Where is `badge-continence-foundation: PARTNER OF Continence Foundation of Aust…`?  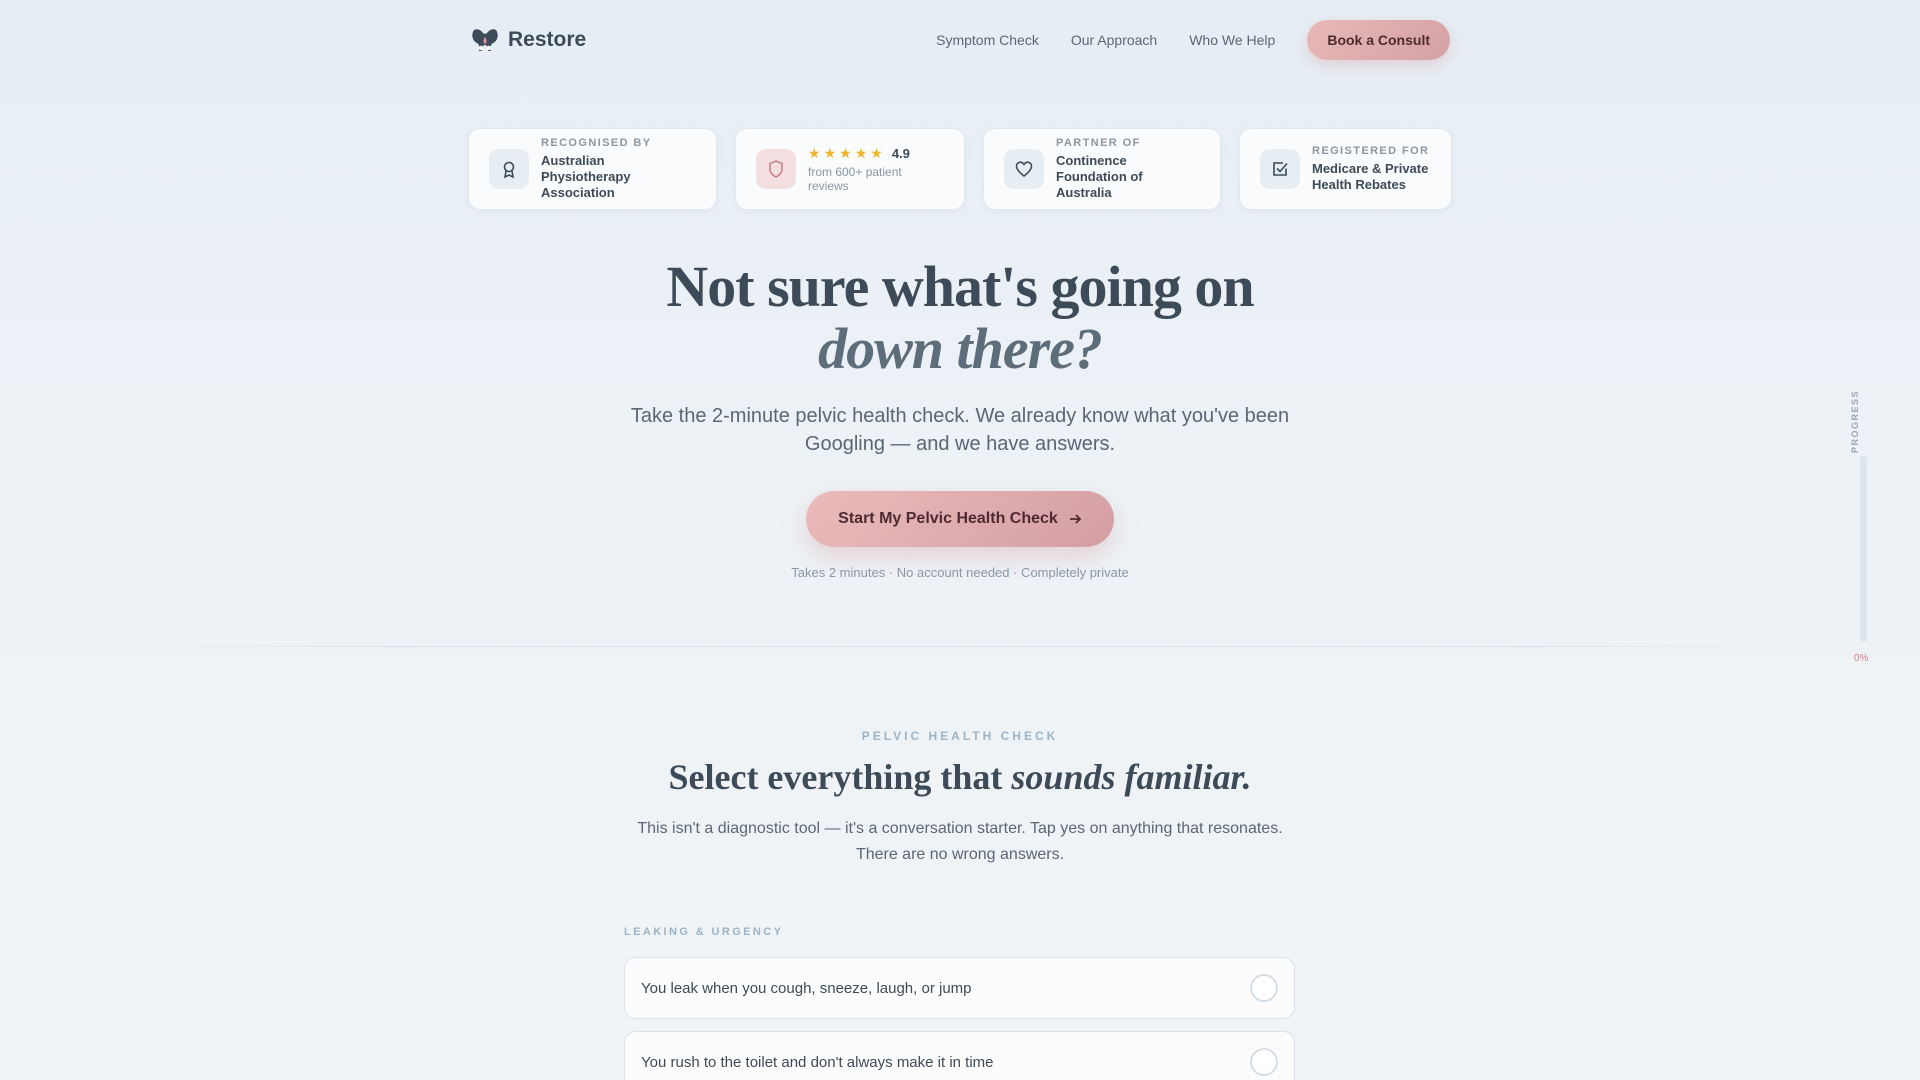 badge-continence-foundation: PARTNER OF Continence Foundation of Aust… is located at coordinates (1102, 169).